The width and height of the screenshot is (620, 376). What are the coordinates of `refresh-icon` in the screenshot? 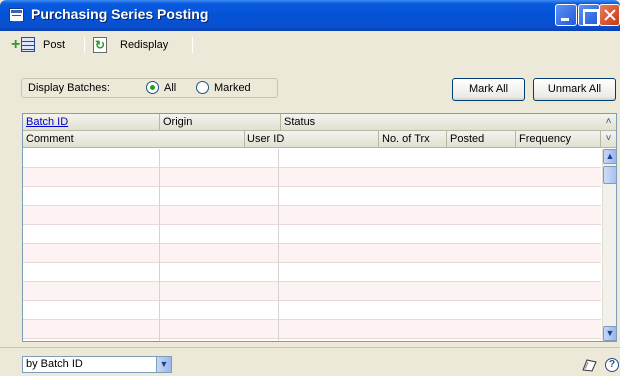 It's located at (100, 45).